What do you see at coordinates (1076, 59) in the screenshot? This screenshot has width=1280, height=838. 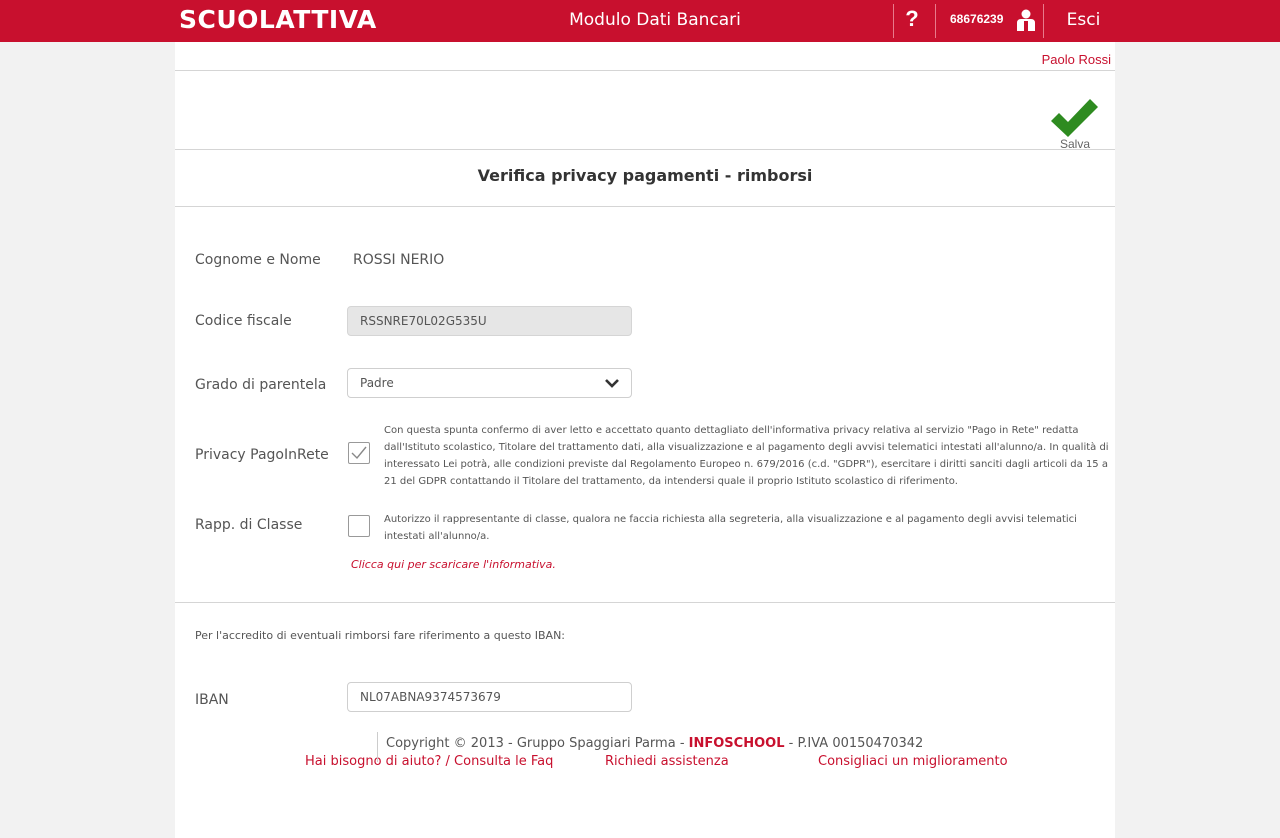 I see `username: Paolo Rossi` at bounding box center [1076, 59].